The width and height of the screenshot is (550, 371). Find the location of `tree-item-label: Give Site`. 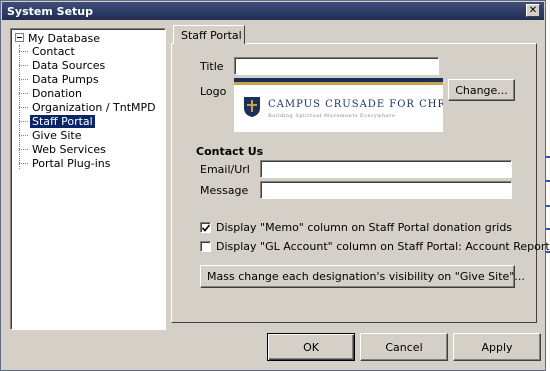

tree-item-label: Give Site is located at coordinates (57, 135).